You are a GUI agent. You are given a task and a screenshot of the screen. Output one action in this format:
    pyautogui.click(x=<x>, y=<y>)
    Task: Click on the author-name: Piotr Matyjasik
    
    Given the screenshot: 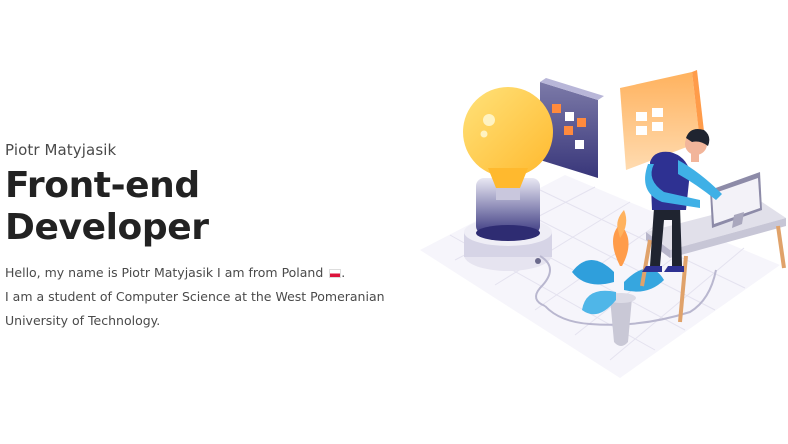 What is the action you would take?
    pyautogui.click(x=61, y=150)
    